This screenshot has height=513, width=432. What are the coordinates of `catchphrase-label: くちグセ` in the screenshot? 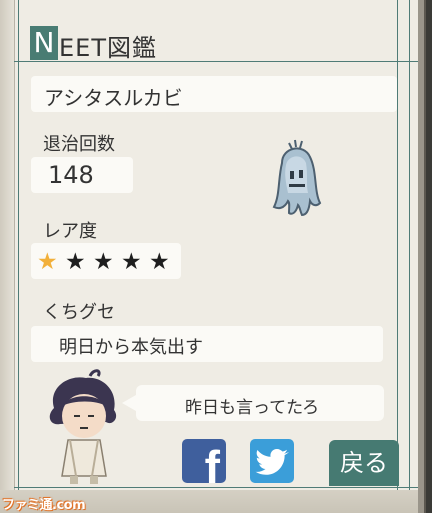 It's located at (79, 312).